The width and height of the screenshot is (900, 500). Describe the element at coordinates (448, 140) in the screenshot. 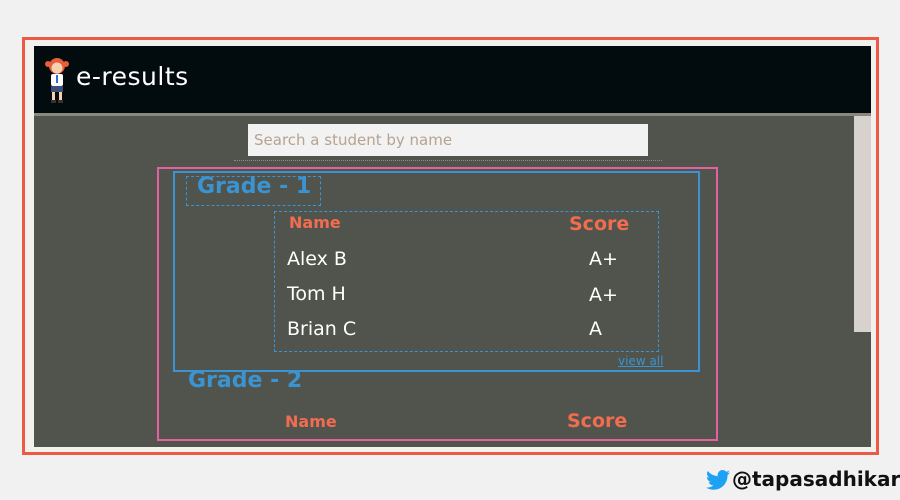

I see `search-input` at that location.